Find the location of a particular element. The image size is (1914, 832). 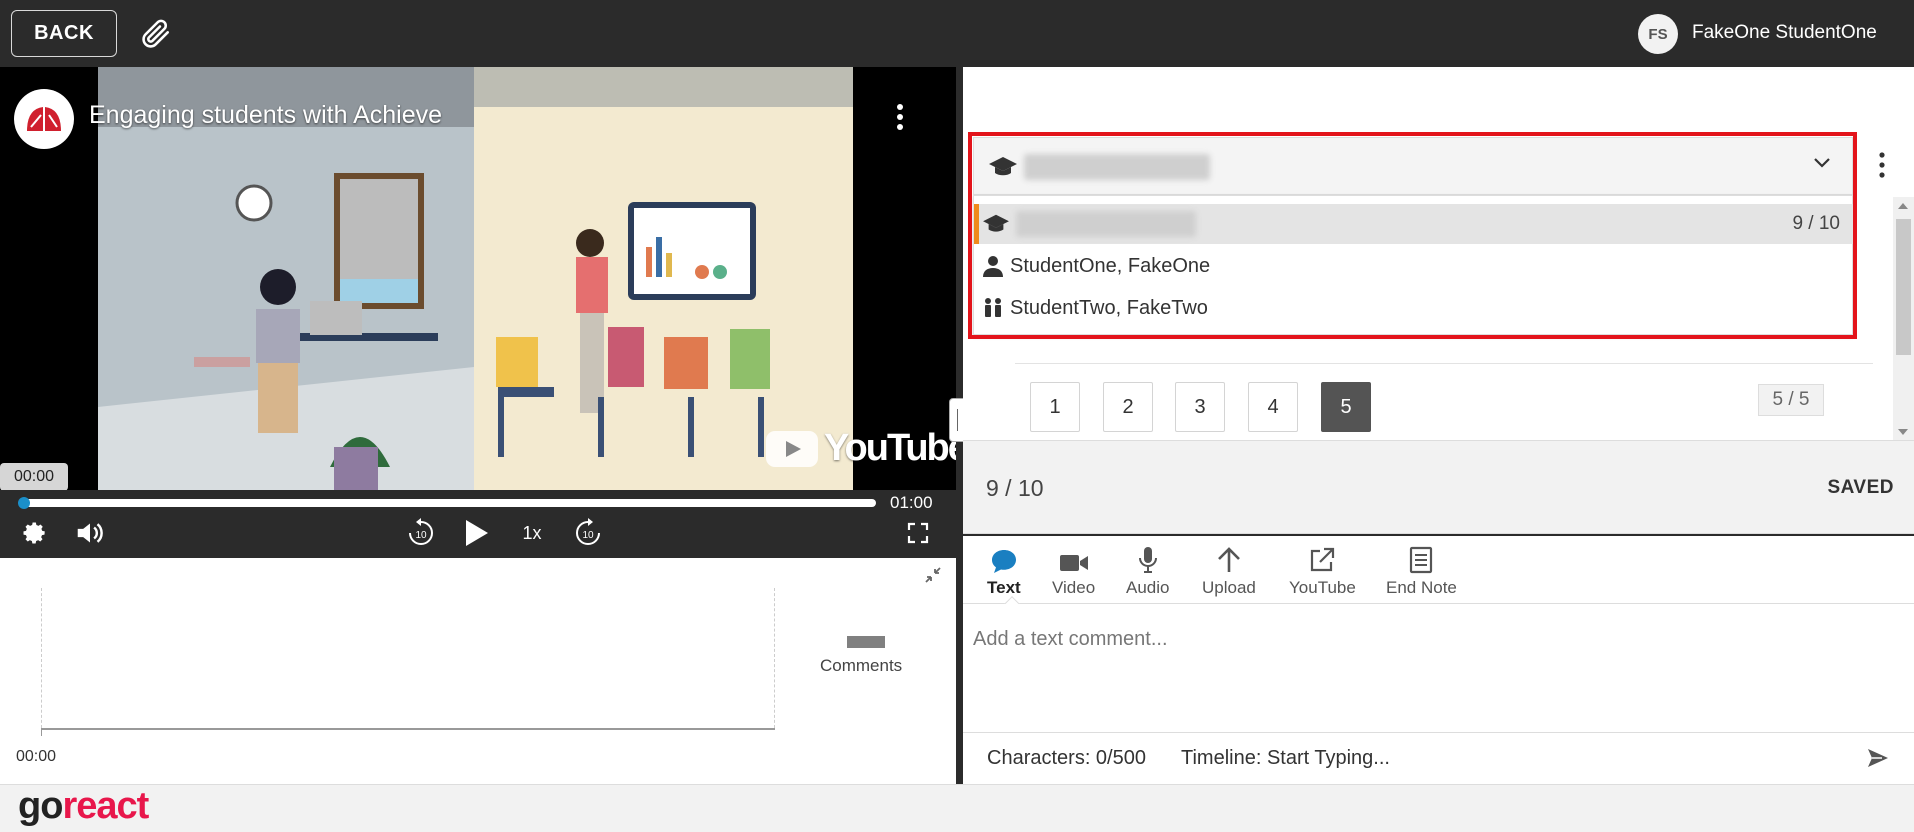

time-tooltip: 00:00 is located at coordinates (34, 476).